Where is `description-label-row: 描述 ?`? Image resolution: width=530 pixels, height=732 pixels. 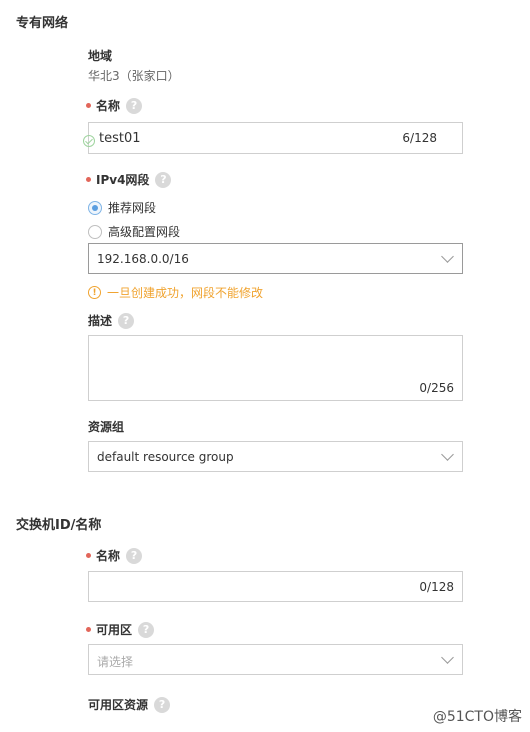 description-label-row: 描述 ? is located at coordinates (111, 320).